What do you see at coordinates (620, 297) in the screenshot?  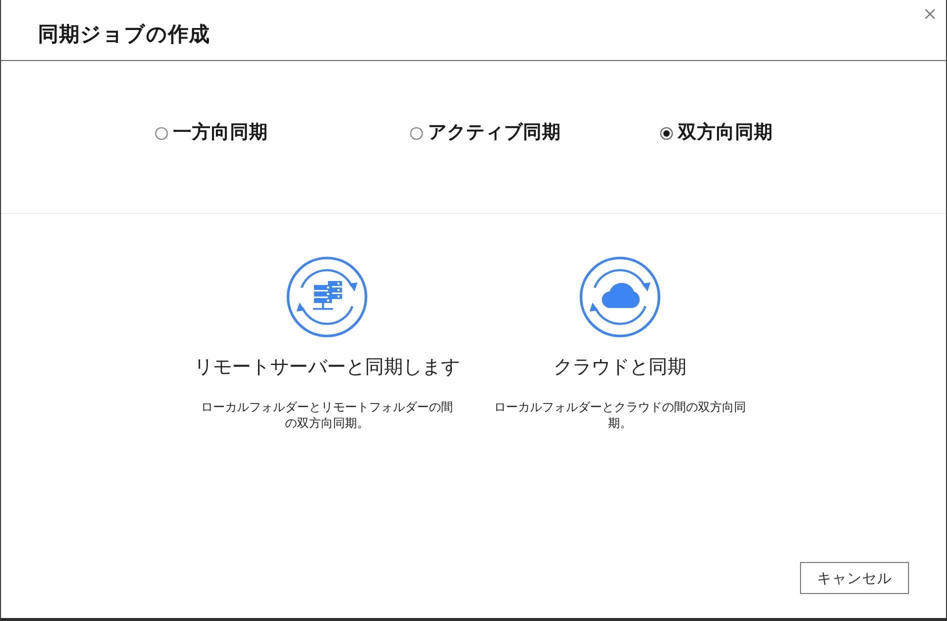 I see `cloud-sync-icon` at bounding box center [620, 297].